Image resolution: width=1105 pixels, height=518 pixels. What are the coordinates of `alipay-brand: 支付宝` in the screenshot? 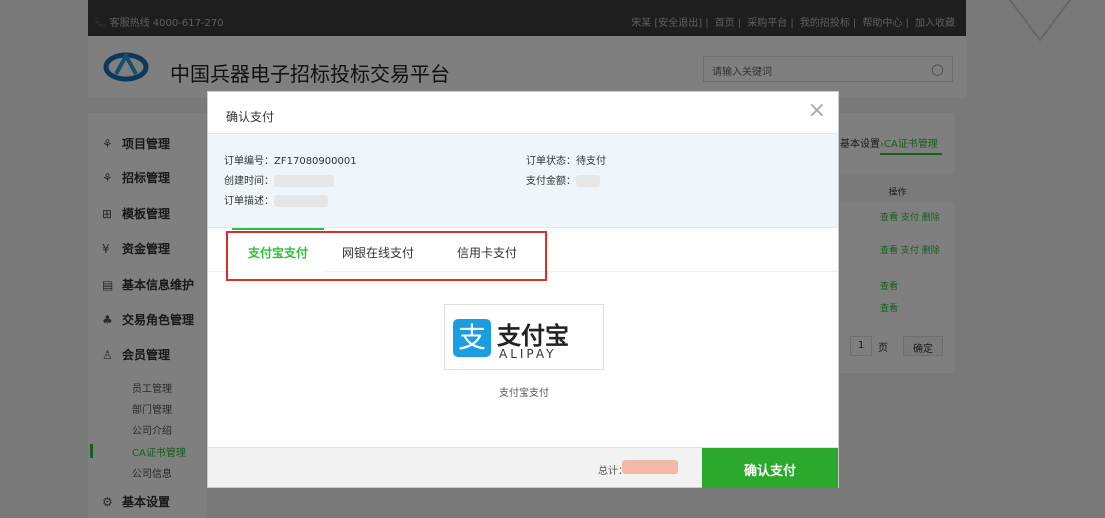 It's located at (533, 336).